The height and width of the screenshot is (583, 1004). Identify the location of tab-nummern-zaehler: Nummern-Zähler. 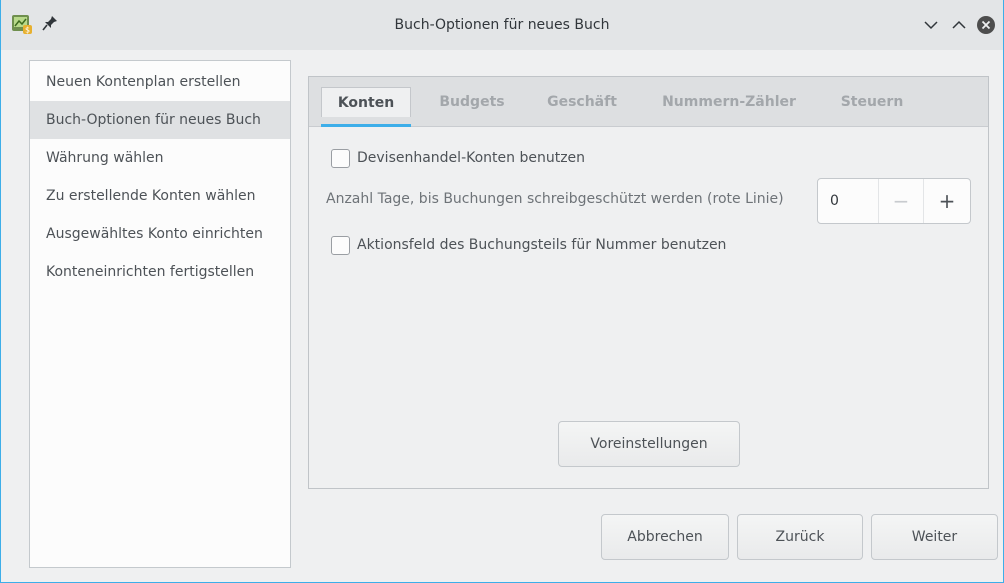
(729, 102).